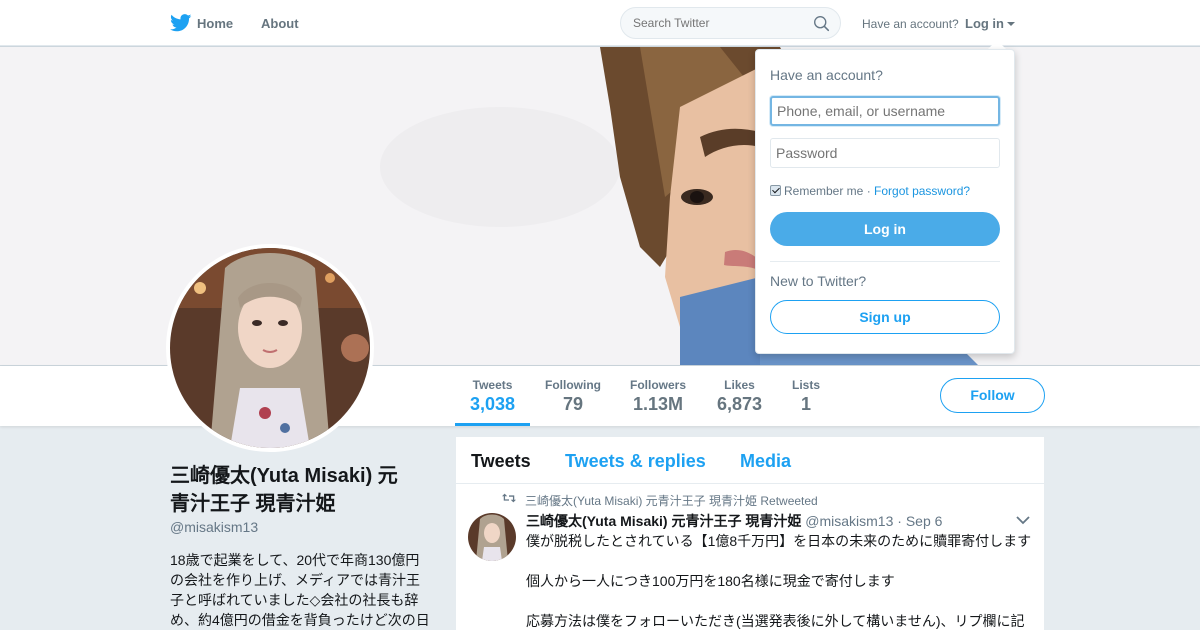 This screenshot has width=1200, height=630. I want to click on stat-value: 1.13M, so click(658, 404).